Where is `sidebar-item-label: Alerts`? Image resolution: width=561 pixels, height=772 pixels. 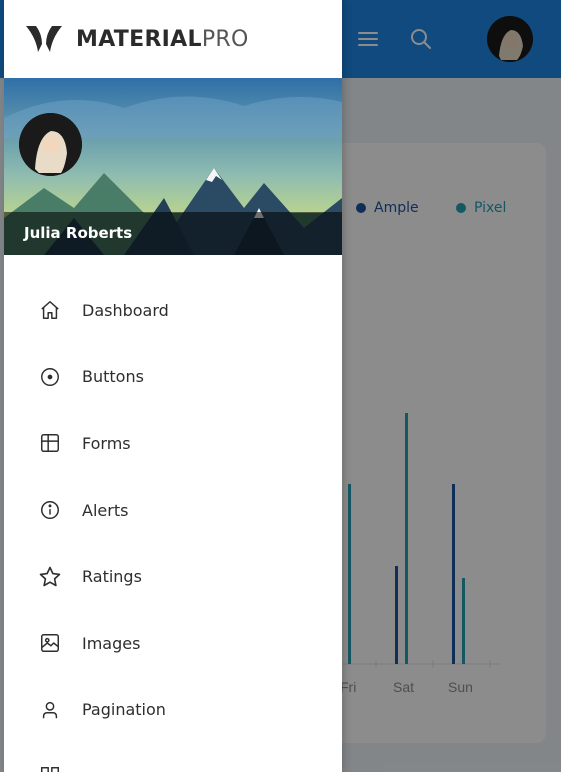
sidebar-item-label: Alerts is located at coordinates (105, 510).